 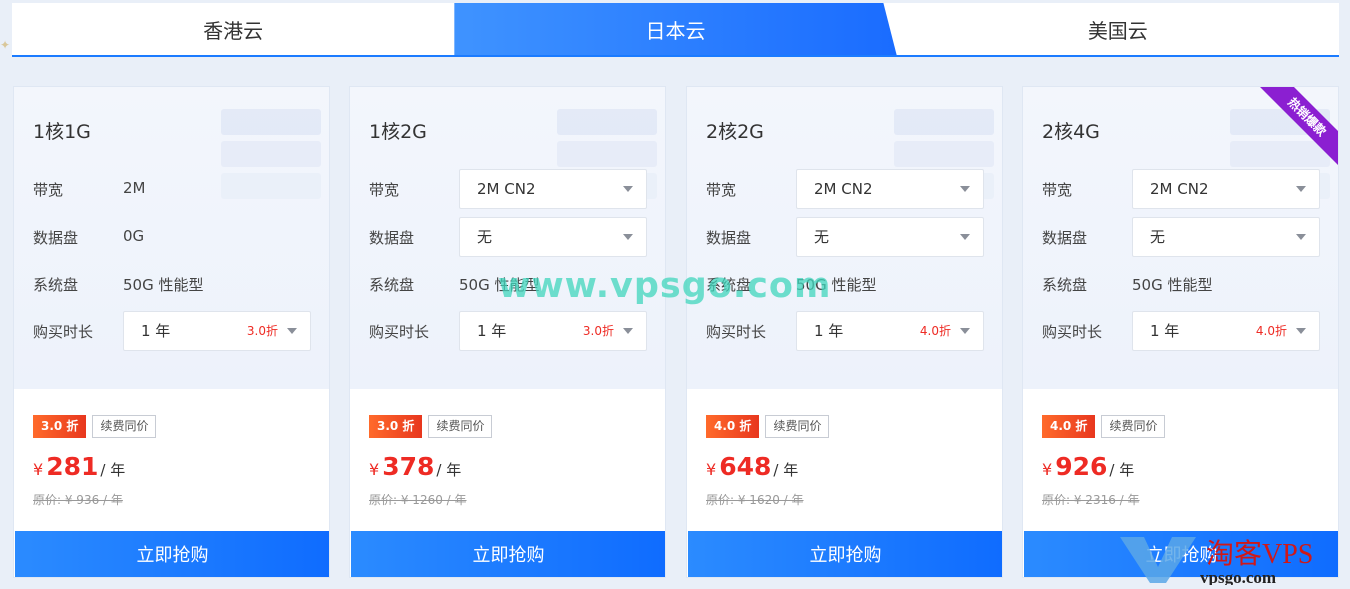 I want to click on price-value: 281, so click(x=72, y=466).